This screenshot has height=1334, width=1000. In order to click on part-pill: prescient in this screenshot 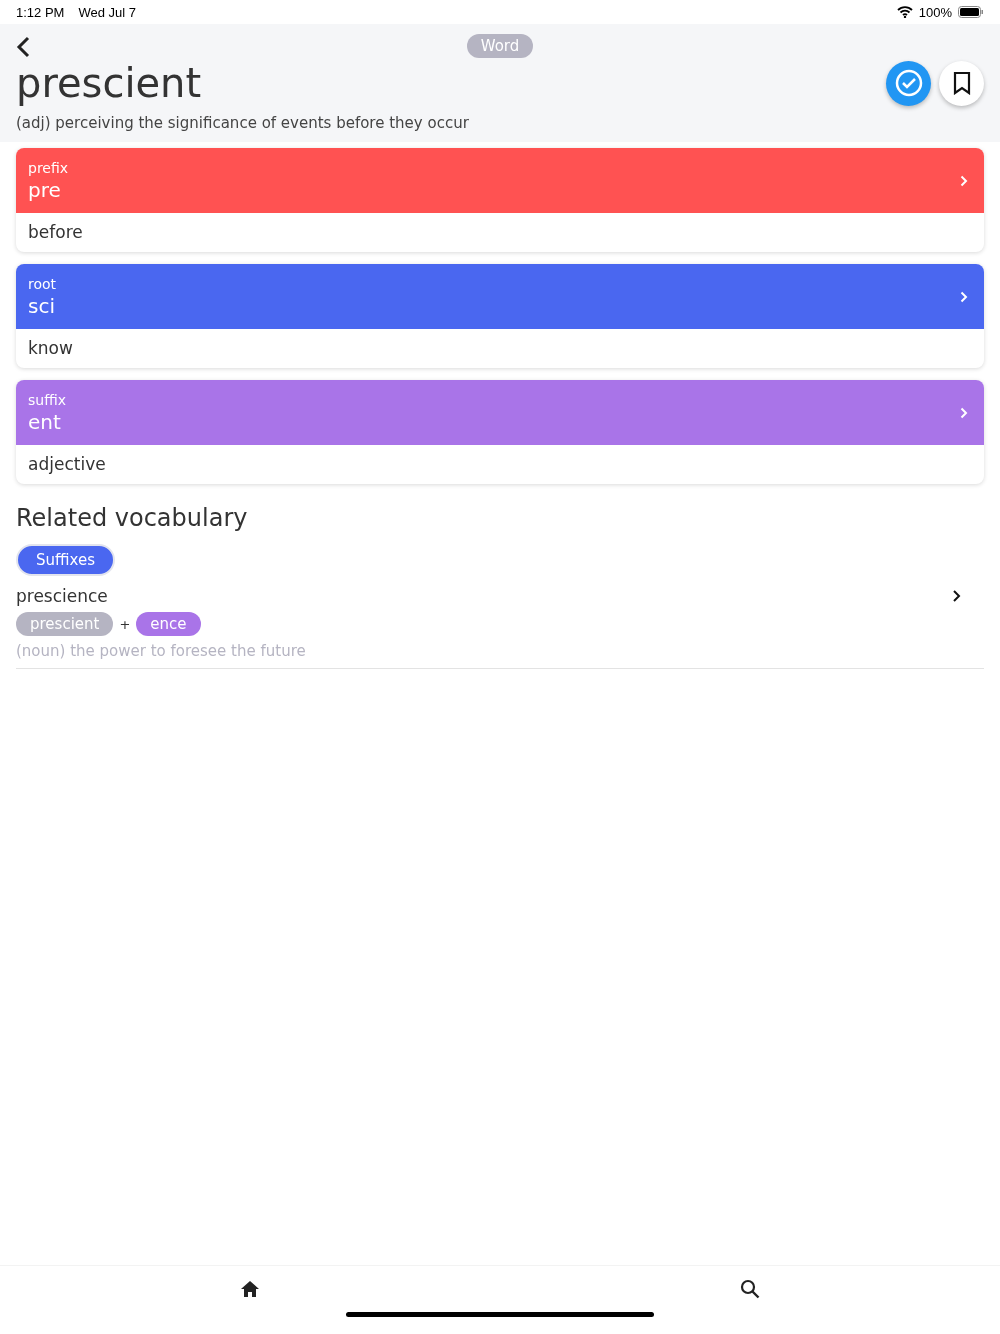, I will do `click(65, 624)`.